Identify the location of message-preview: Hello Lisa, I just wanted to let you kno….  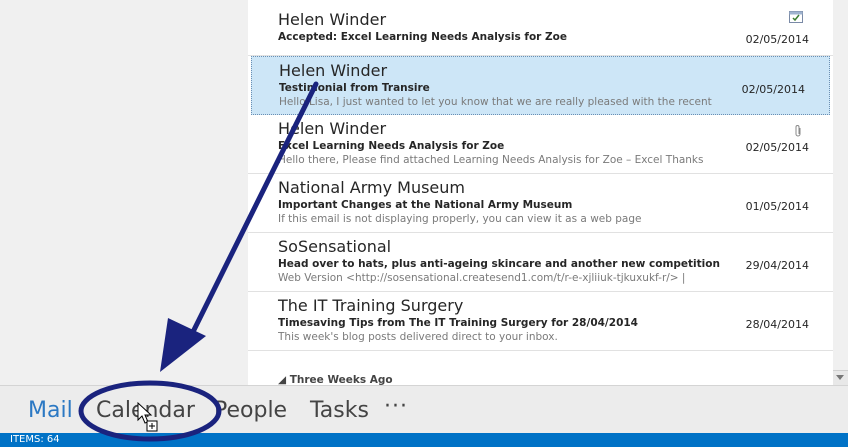
(495, 102).